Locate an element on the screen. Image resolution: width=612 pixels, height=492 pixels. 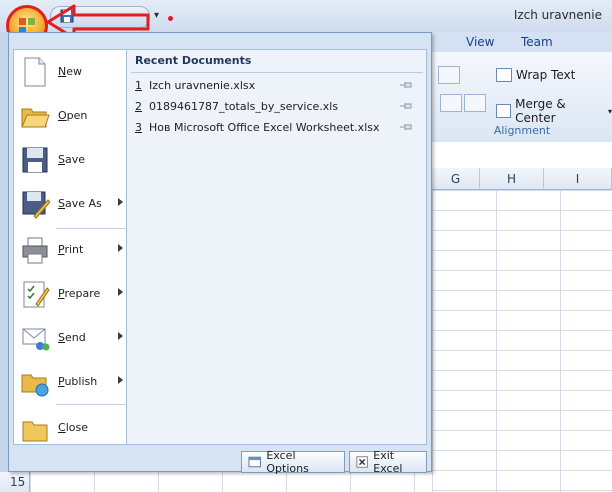
sheet-left-edge is located at coordinates (4, 252).